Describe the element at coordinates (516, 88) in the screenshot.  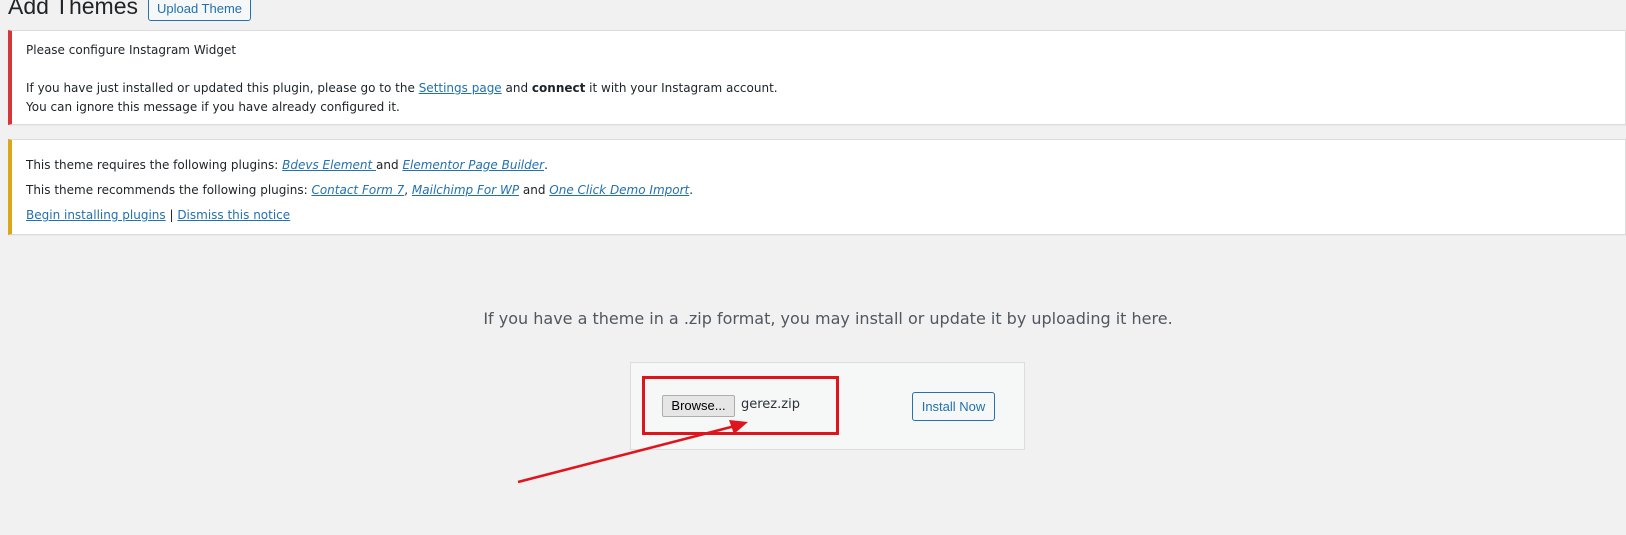
I see `instagram-notice-text-and: and` at that location.